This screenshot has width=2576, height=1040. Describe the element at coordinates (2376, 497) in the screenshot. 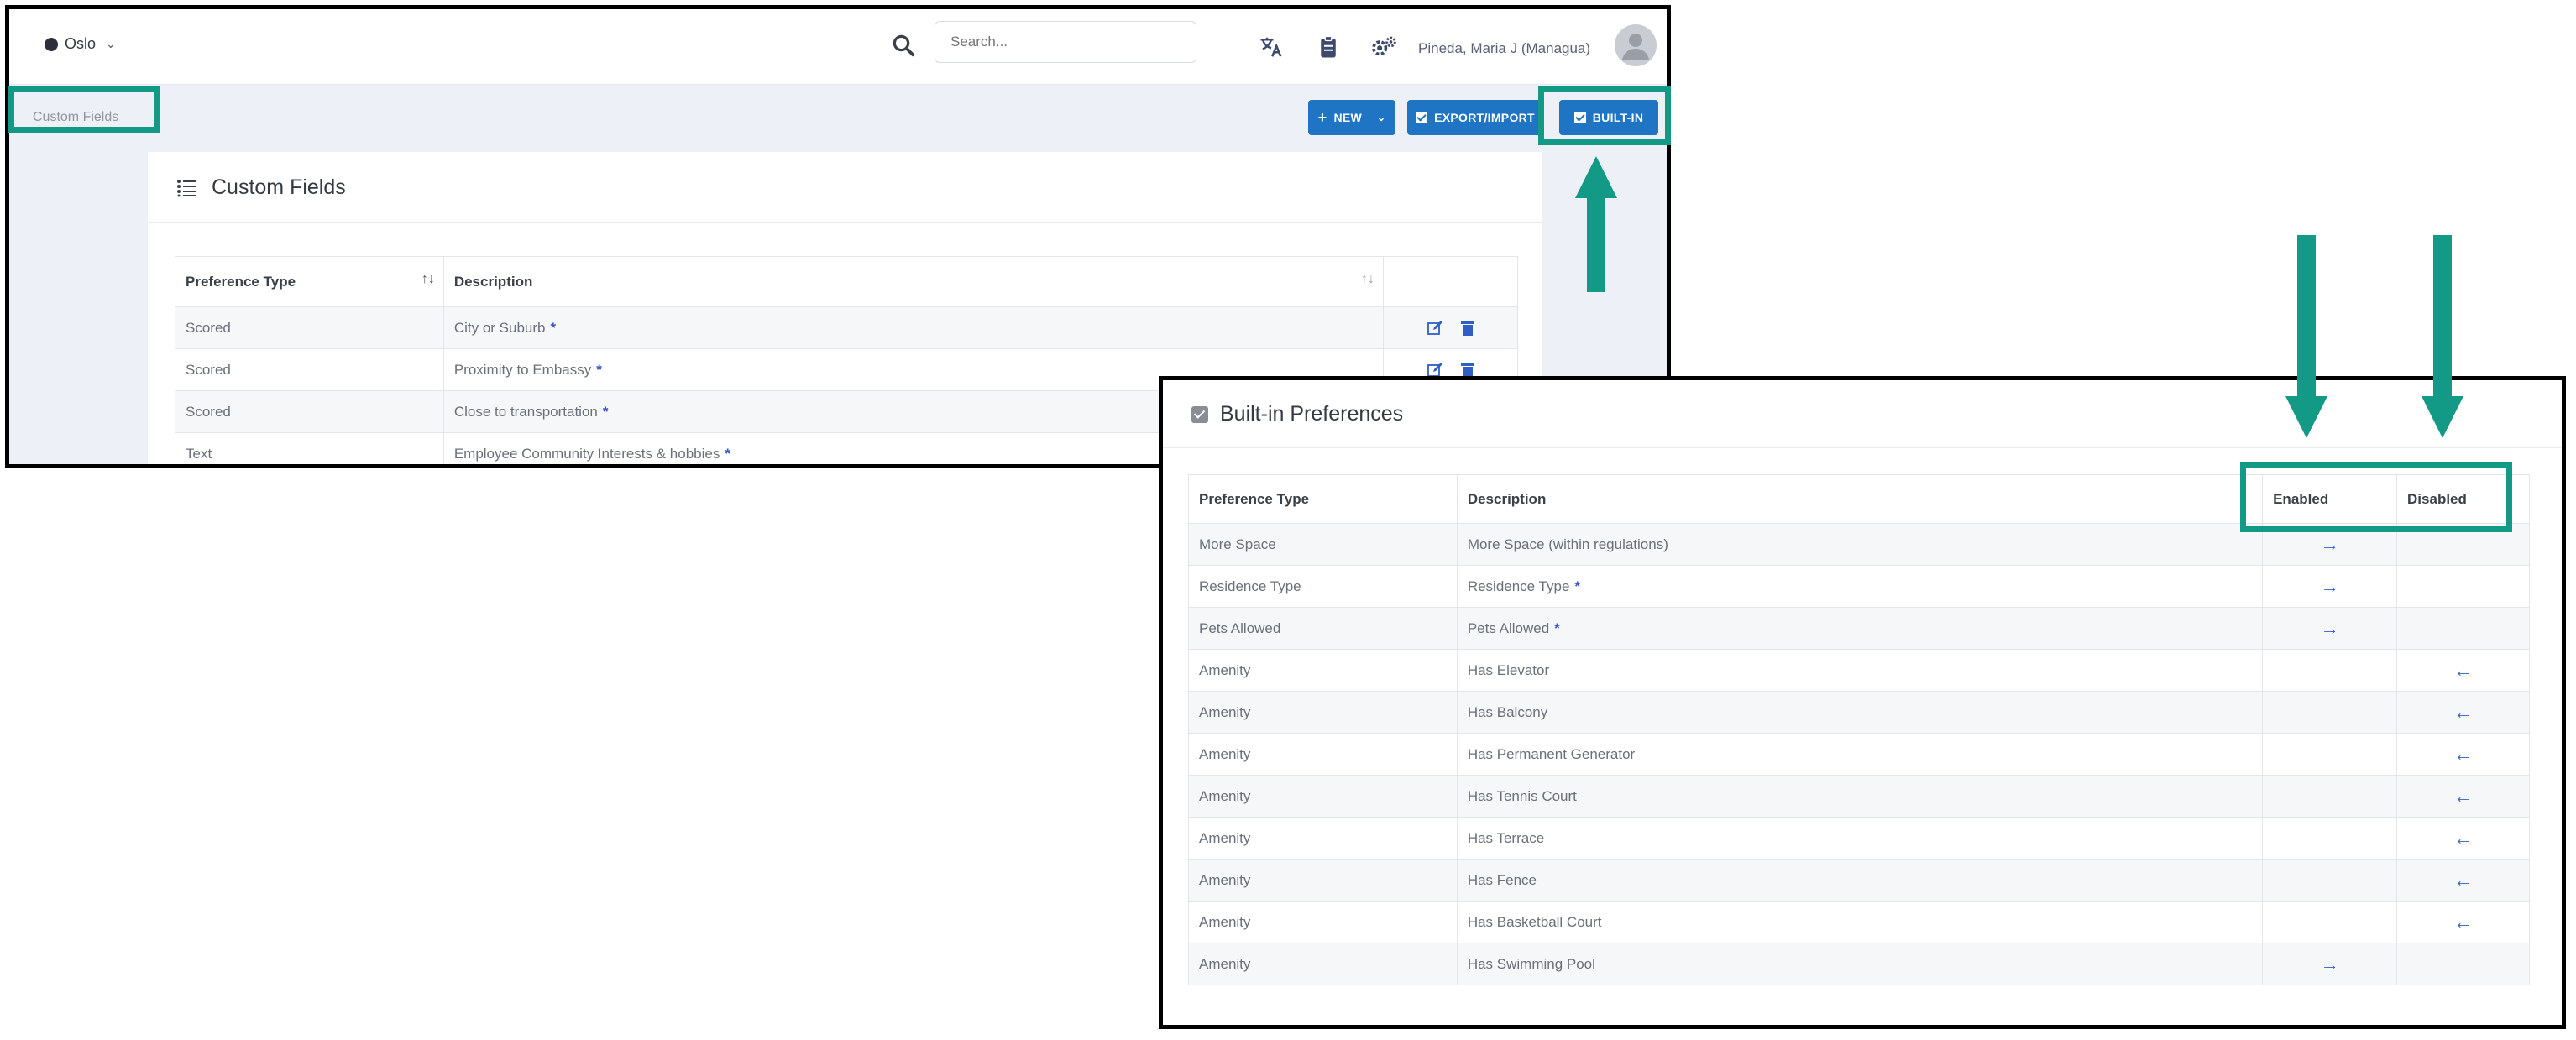

I see `enabled-disabled-highlight` at that location.